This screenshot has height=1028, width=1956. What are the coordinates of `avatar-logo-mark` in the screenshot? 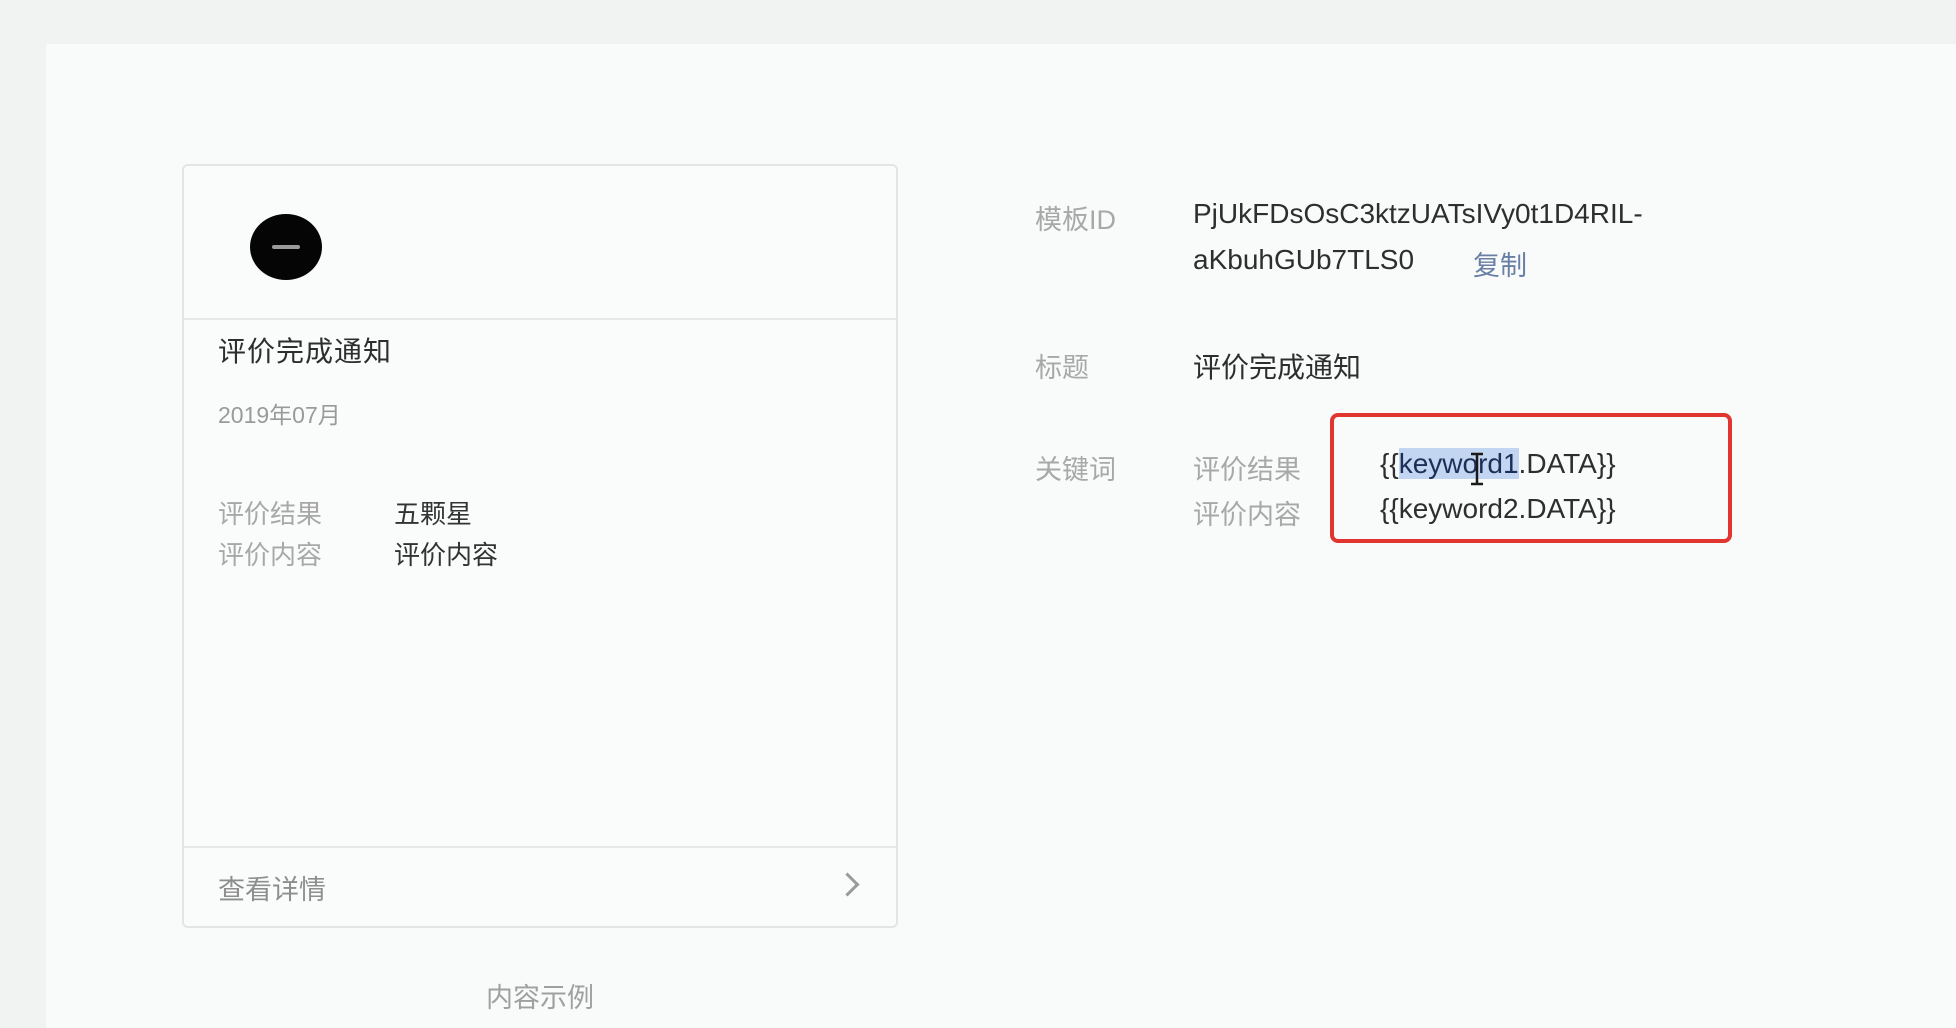 It's located at (286, 247).